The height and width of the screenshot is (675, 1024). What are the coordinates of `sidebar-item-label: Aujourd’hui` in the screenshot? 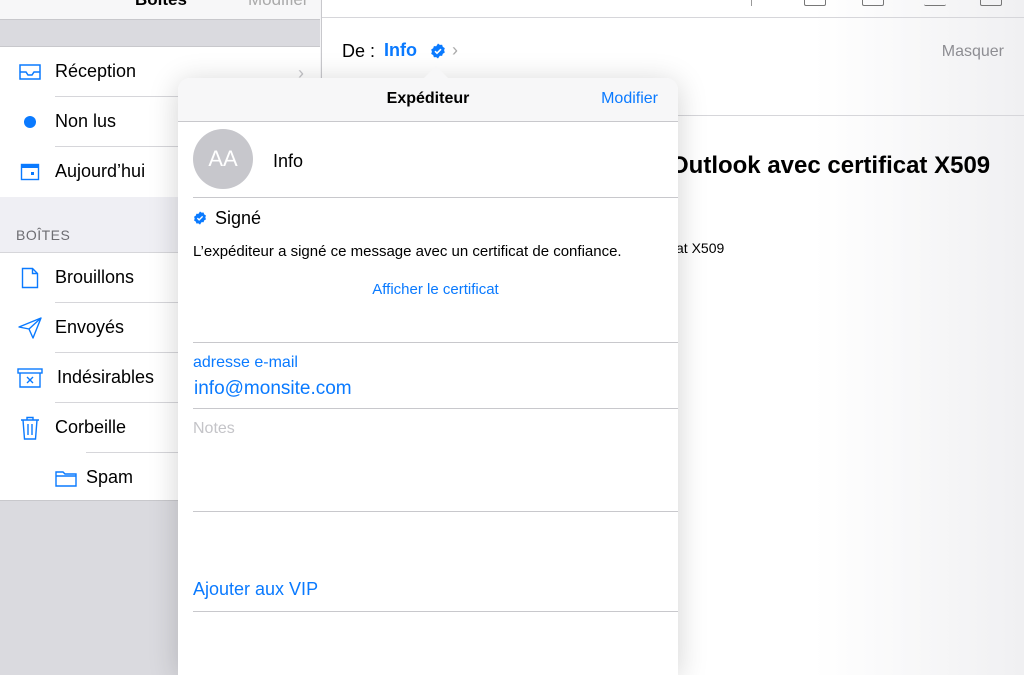 It's located at (100, 171).